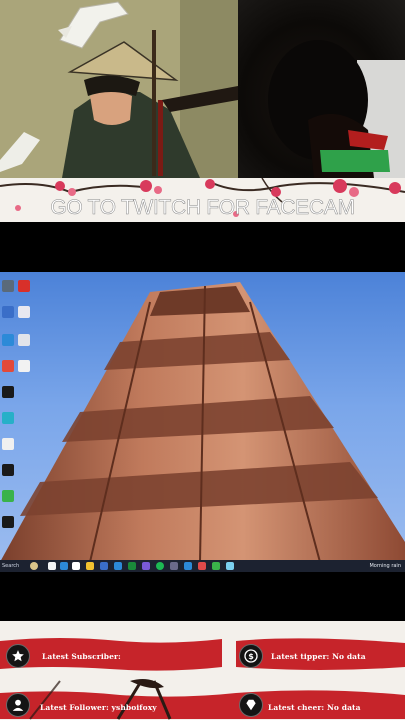 The image size is (405, 720). What do you see at coordinates (202, 208) in the screenshot?
I see `banner-text: GO TO TWITCH FOR FACECAM` at bounding box center [202, 208].